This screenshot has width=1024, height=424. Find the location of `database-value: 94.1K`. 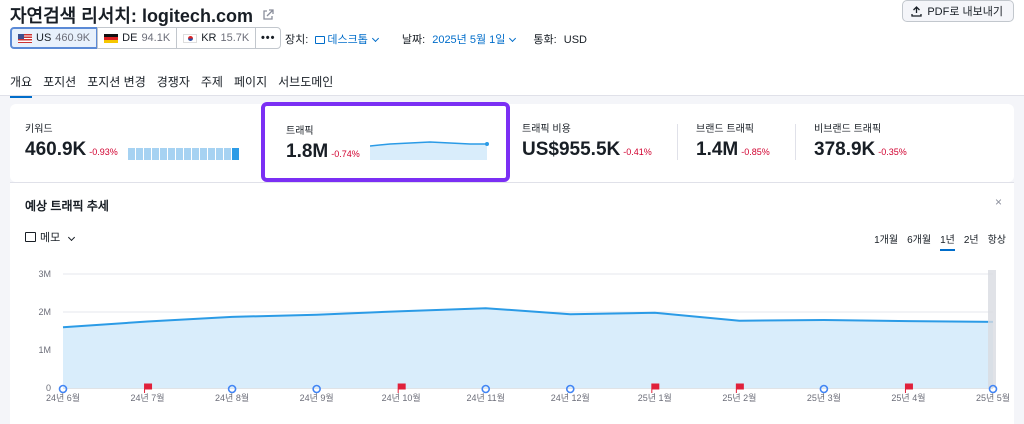

database-value: 94.1K is located at coordinates (156, 38).